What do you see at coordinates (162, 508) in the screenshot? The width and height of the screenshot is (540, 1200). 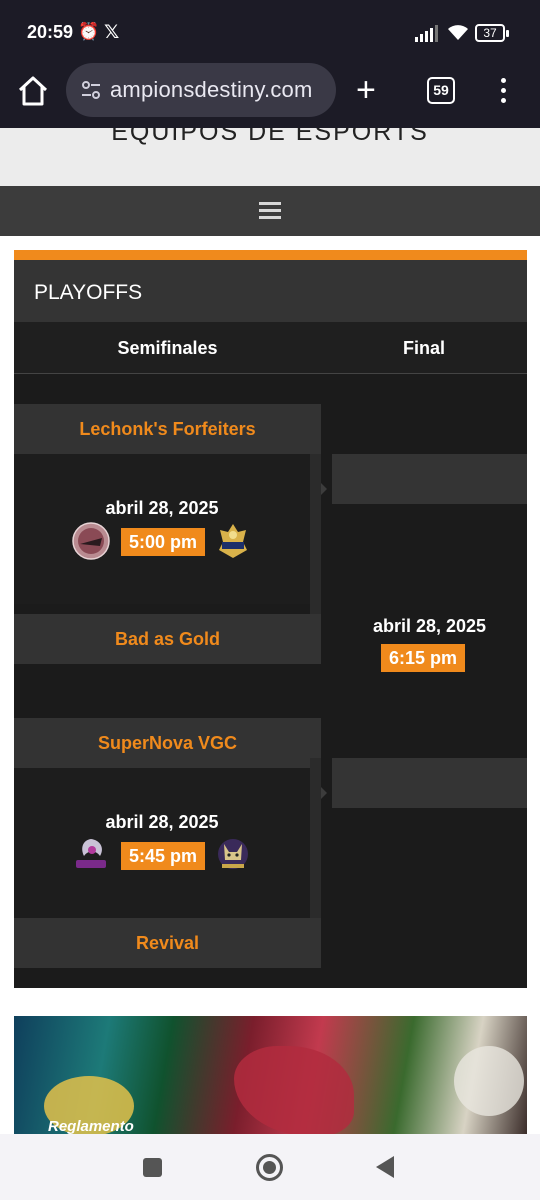 I see `match-1-date: abril 28, 2025` at bounding box center [162, 508].